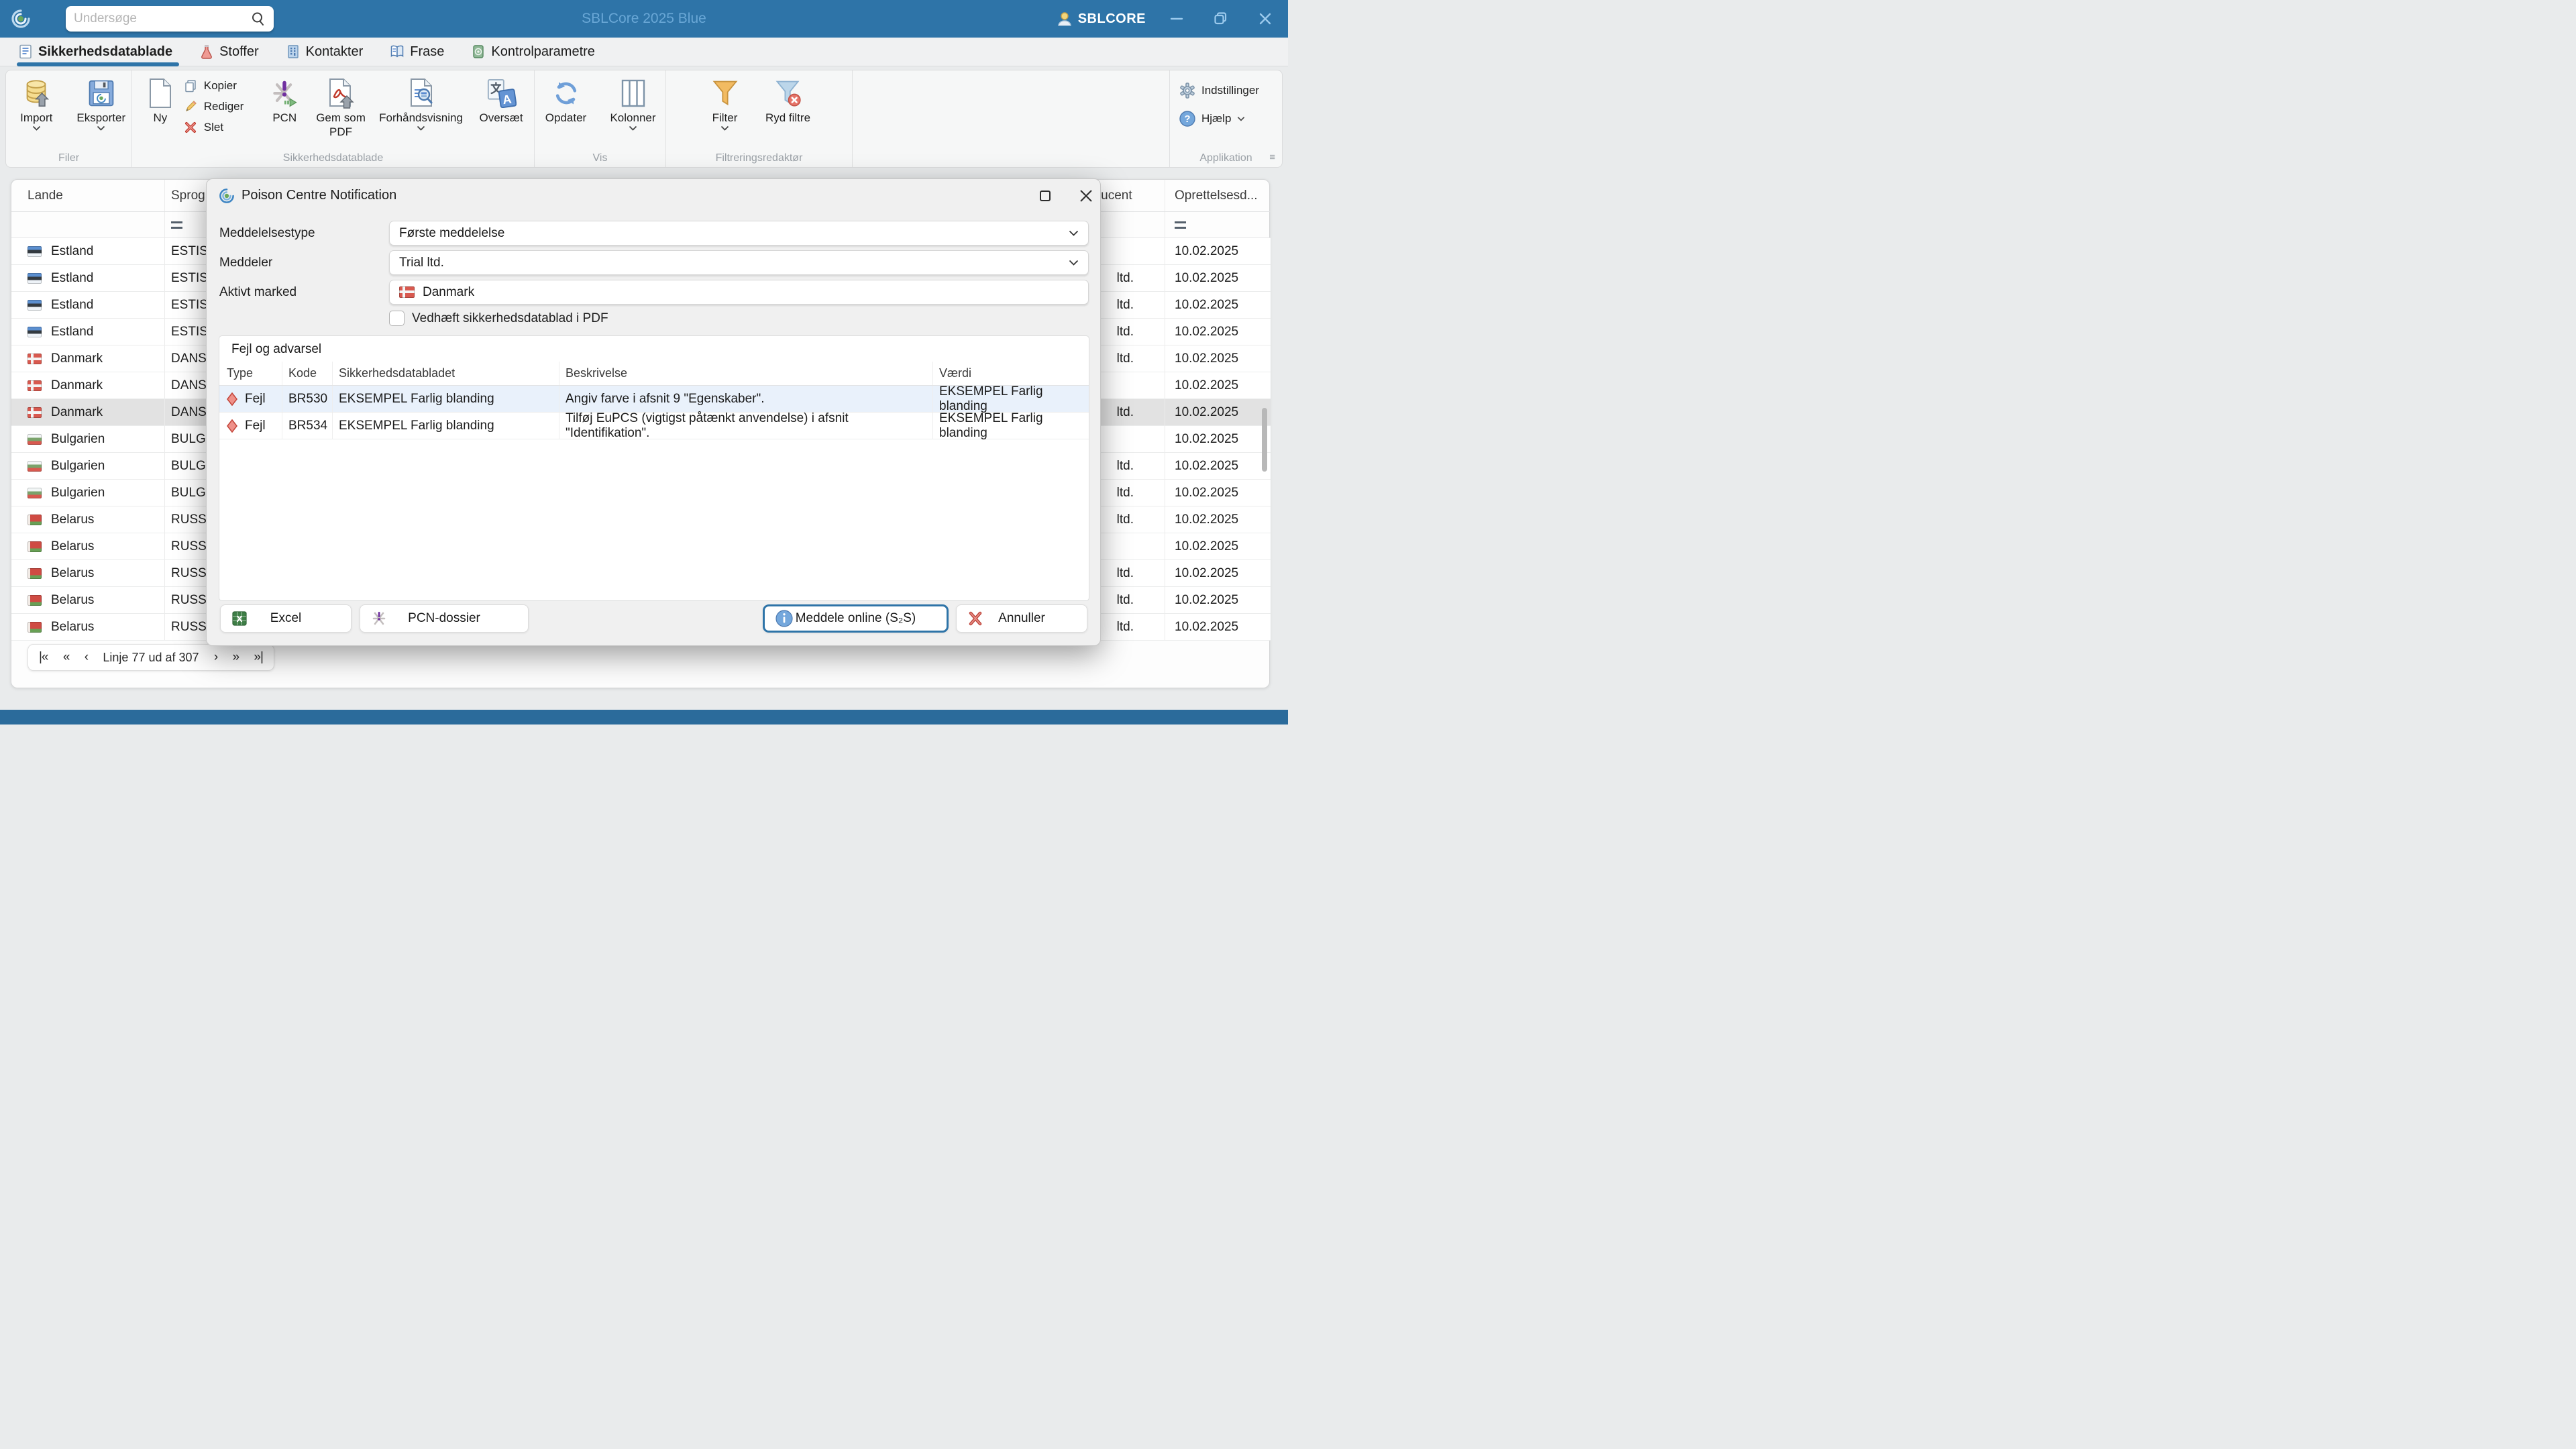  What do you see at coordinates (566, 103) in the screenshot?
I see `opdater-button: Opdater` at bounding box center [566, 103].